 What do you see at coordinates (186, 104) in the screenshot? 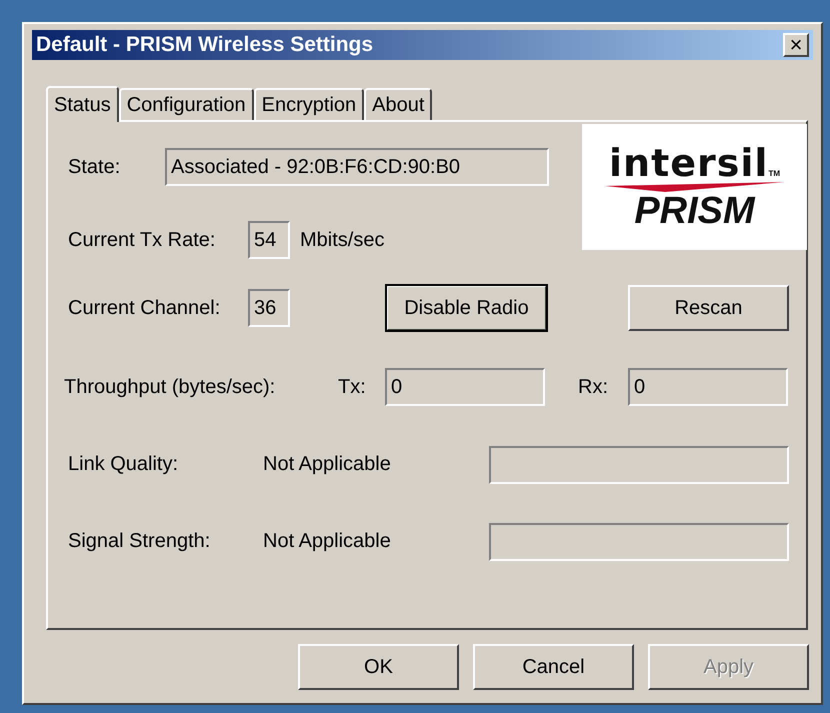
I see `tab: Configuration` at bounding box center [186, 104].